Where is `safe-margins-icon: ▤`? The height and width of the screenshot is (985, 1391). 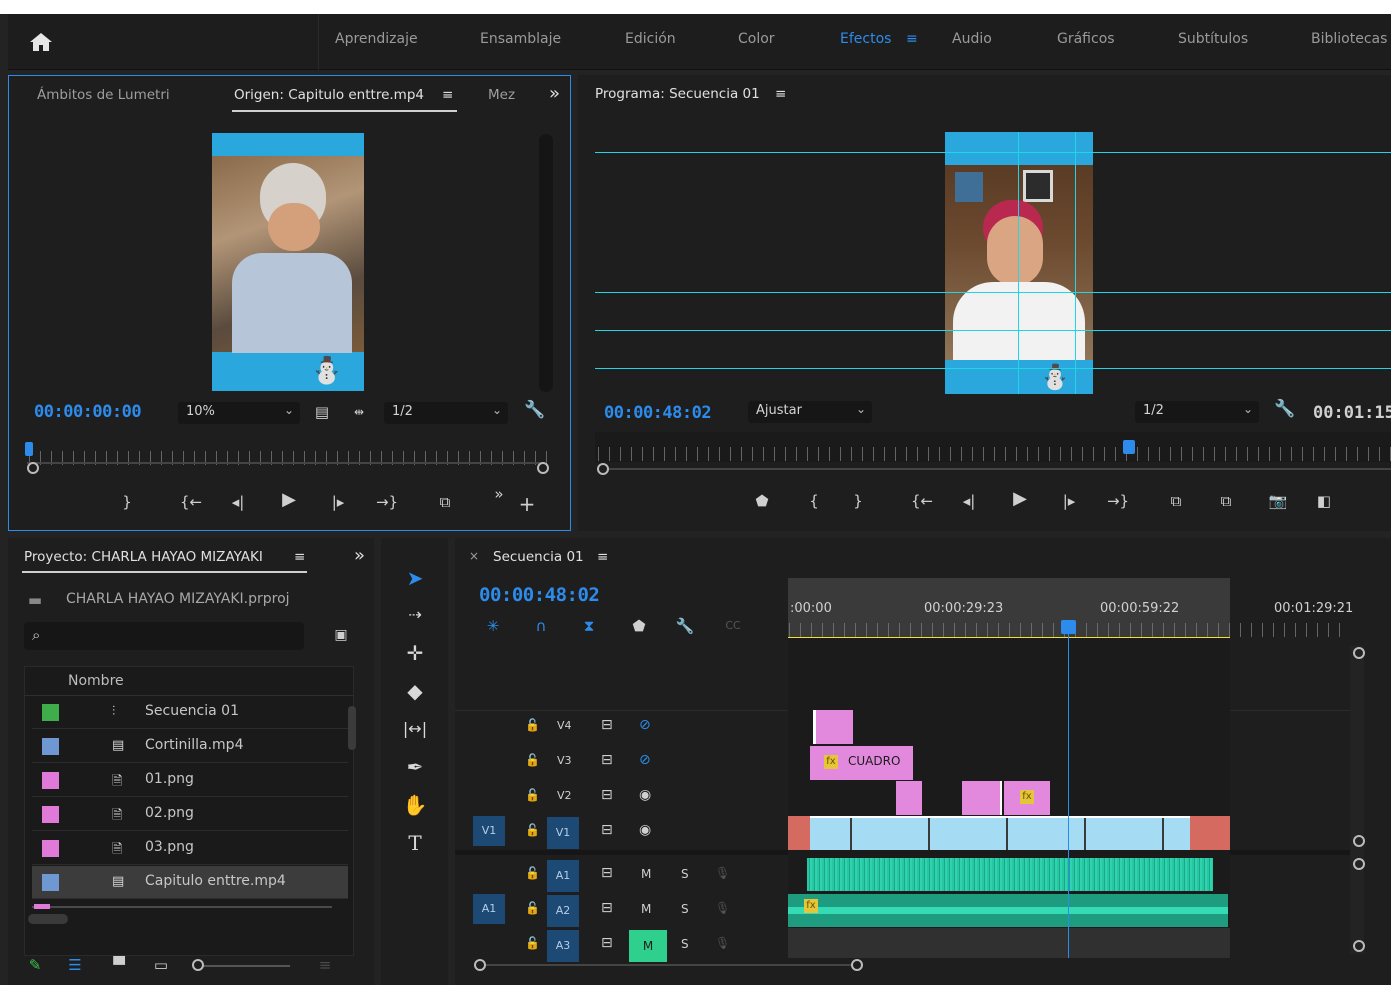 safe-margins-icon: ▤ is located at coordinates (322, 412).